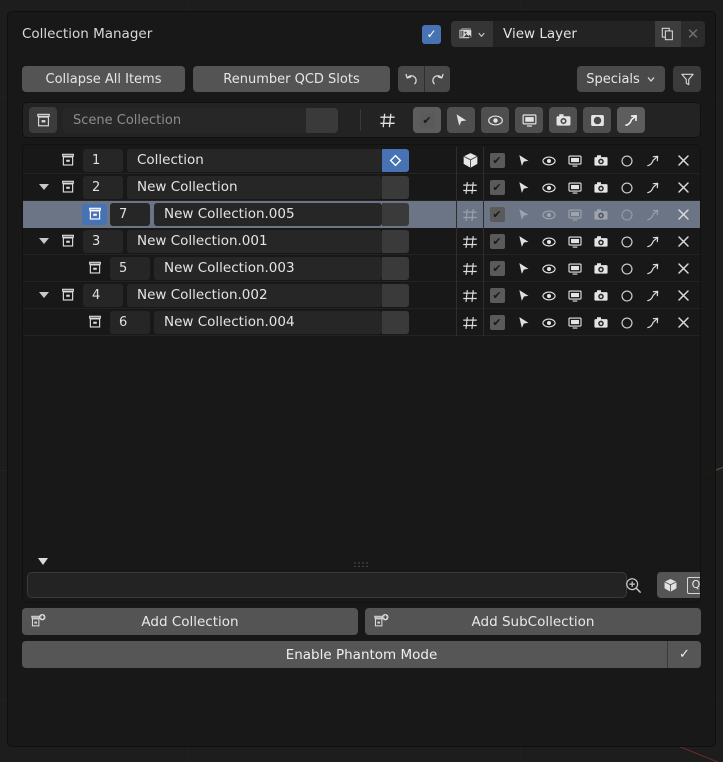  I want to click on renumber-qcd-slots-button: Renumber QCD Slots, so click(291, 79).